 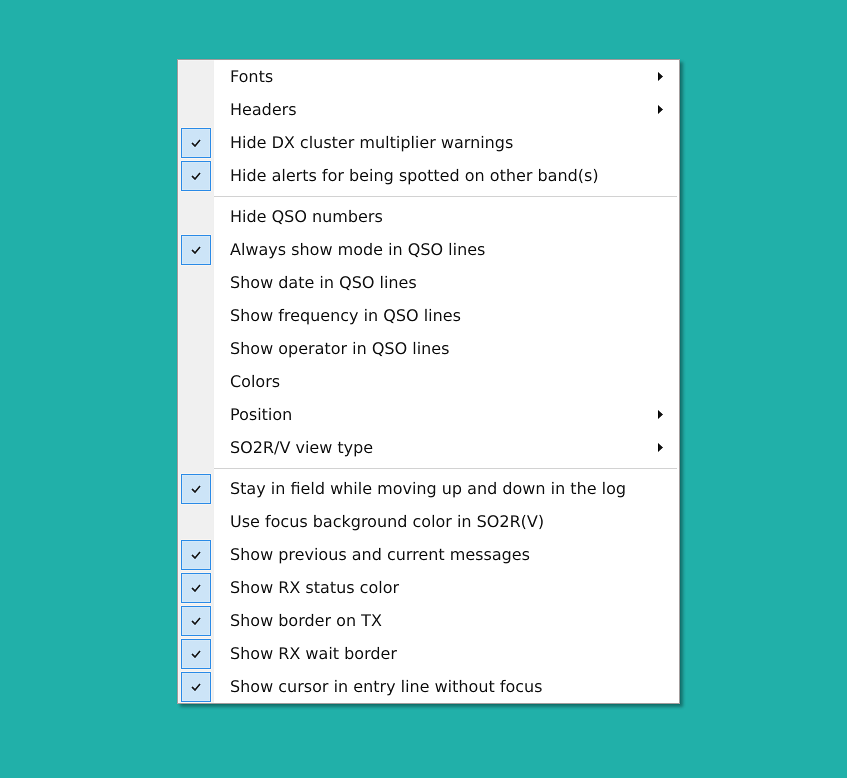 I want to click on menu-item: Show cursor in entry line without focus, so click(x=428, y=686).